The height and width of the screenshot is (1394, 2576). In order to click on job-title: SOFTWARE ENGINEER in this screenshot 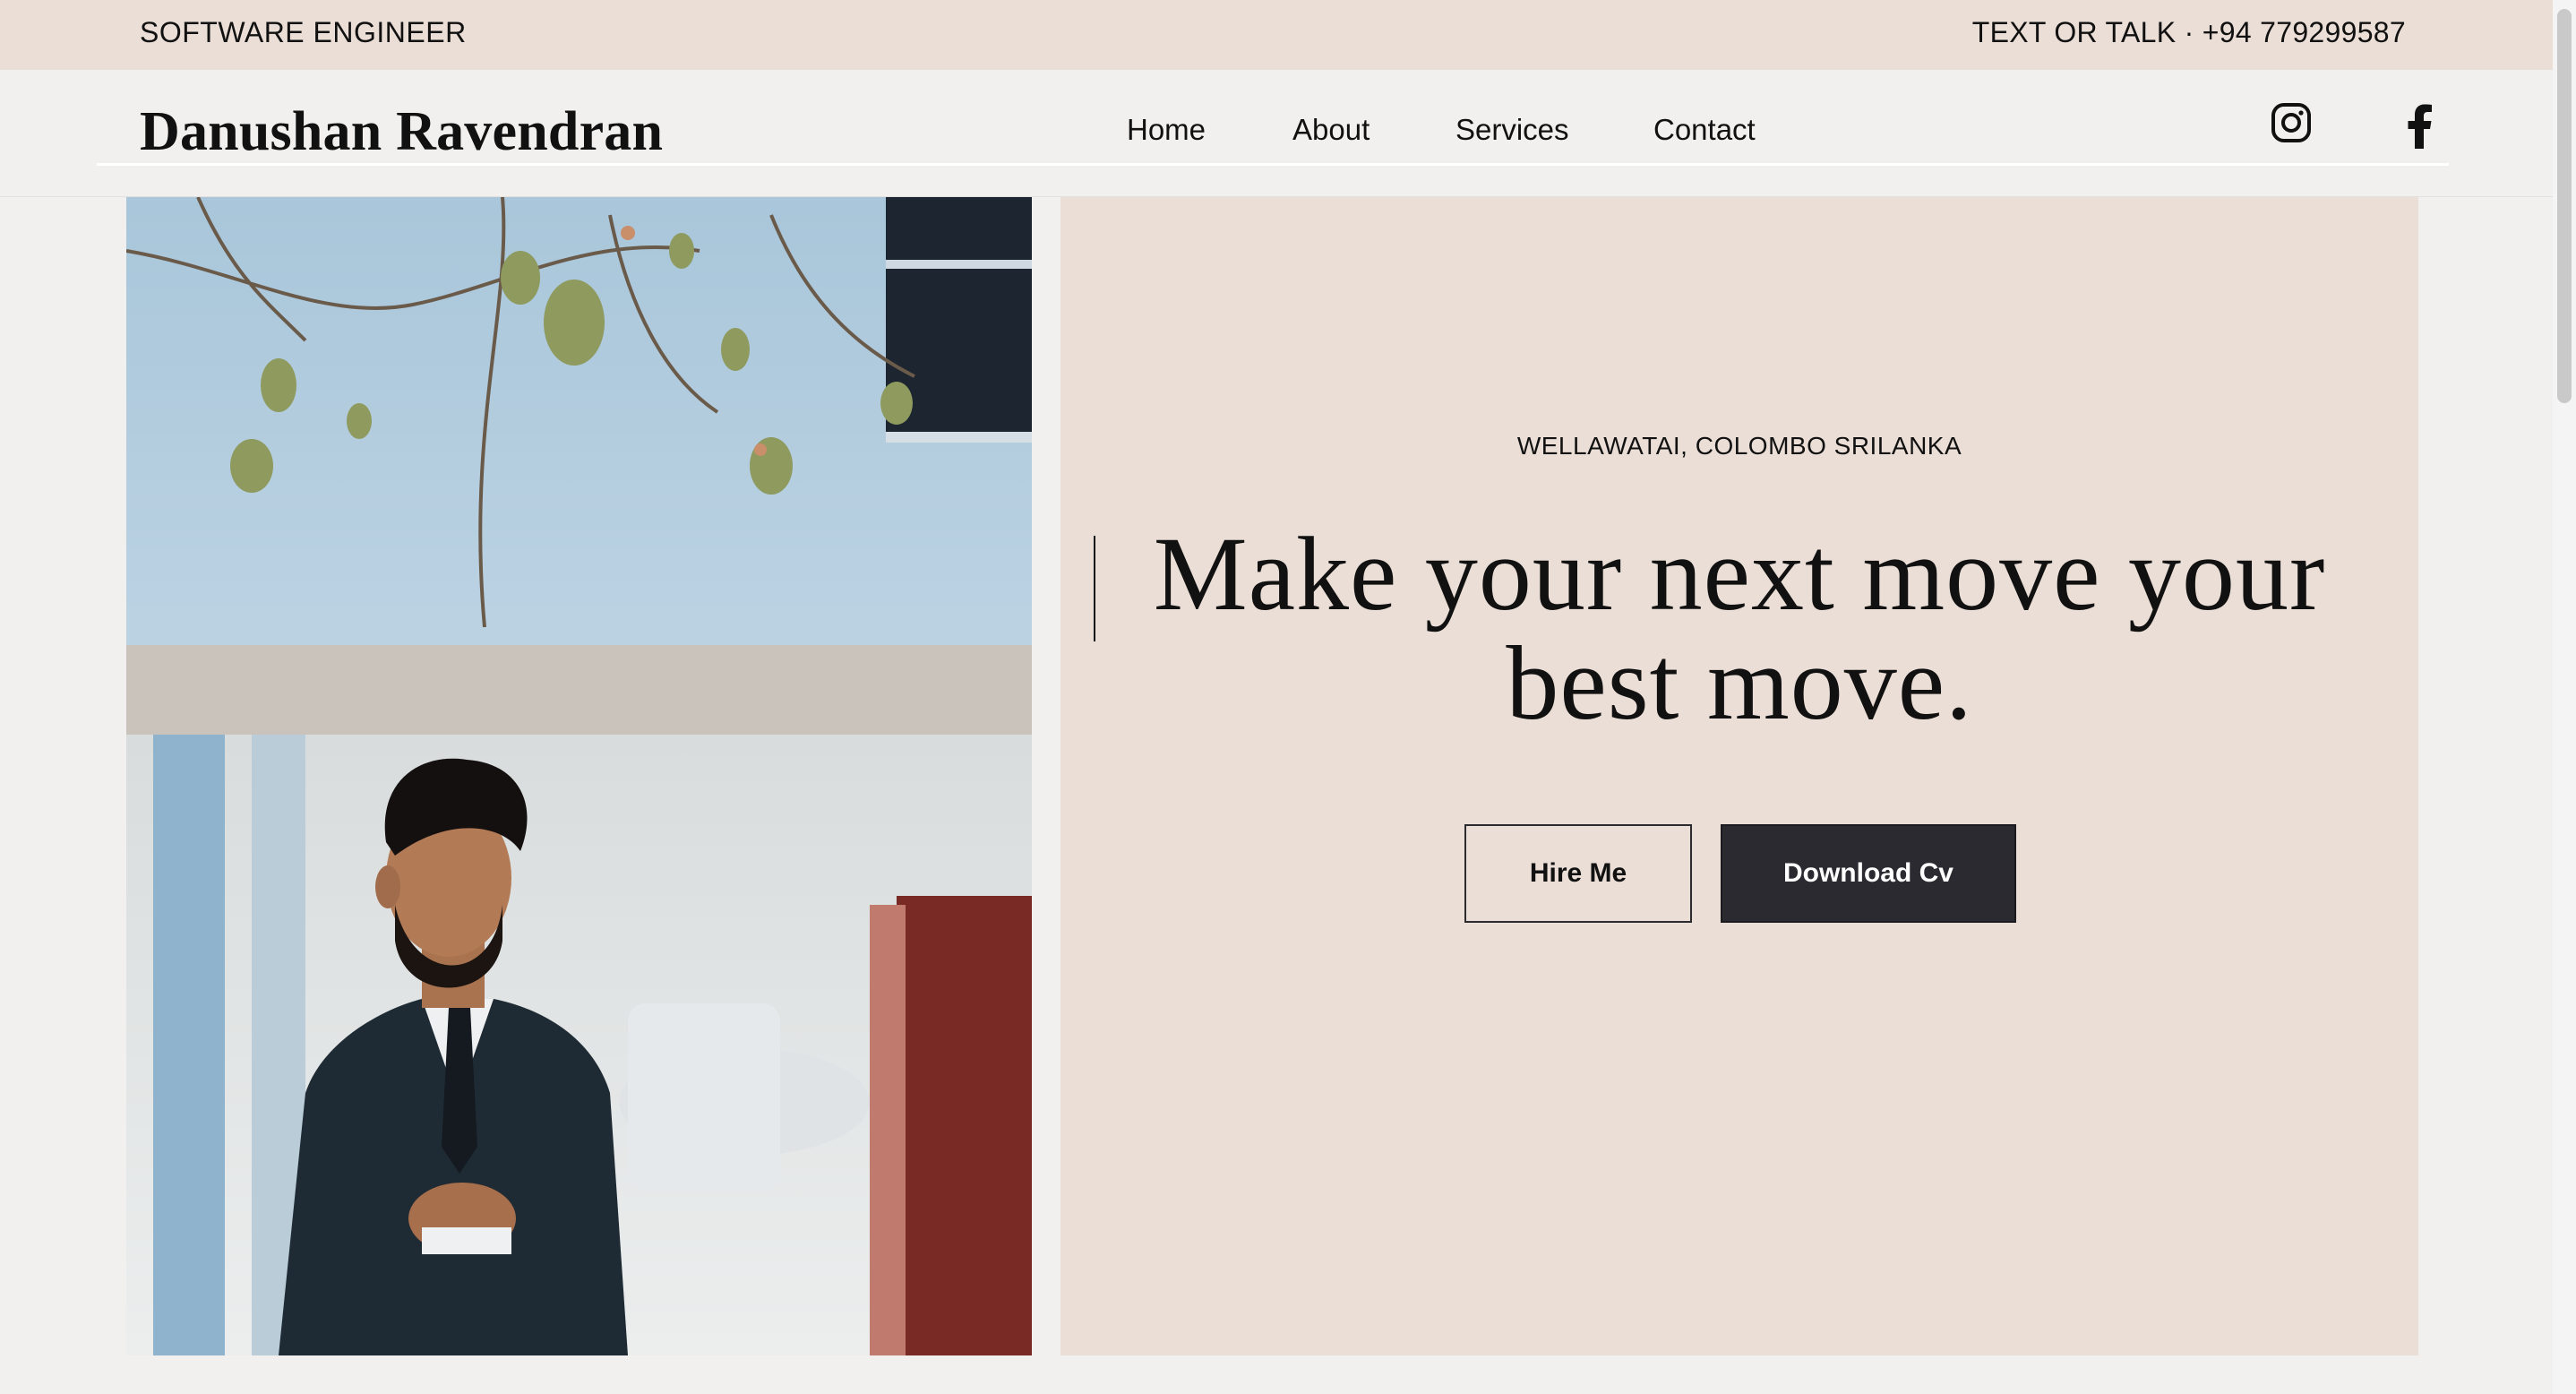, I will do `click(303, 32)`.